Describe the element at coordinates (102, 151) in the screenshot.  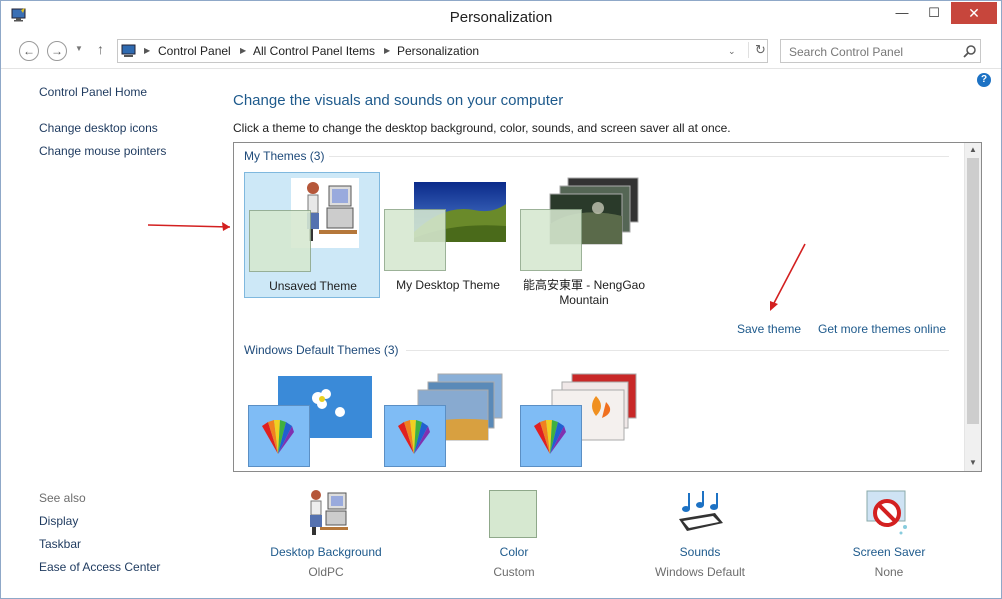
I see `sidebar-change-mouse-pointers: Change mouse pointers` at that location.